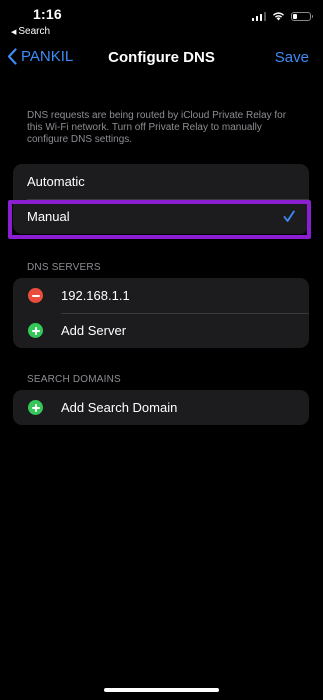 This screenshot has height=700, width=323. What do you see at coordinates (35, 295) in the screenshot?
I see `remove-circle-icon` at bounding box center [35, 295].